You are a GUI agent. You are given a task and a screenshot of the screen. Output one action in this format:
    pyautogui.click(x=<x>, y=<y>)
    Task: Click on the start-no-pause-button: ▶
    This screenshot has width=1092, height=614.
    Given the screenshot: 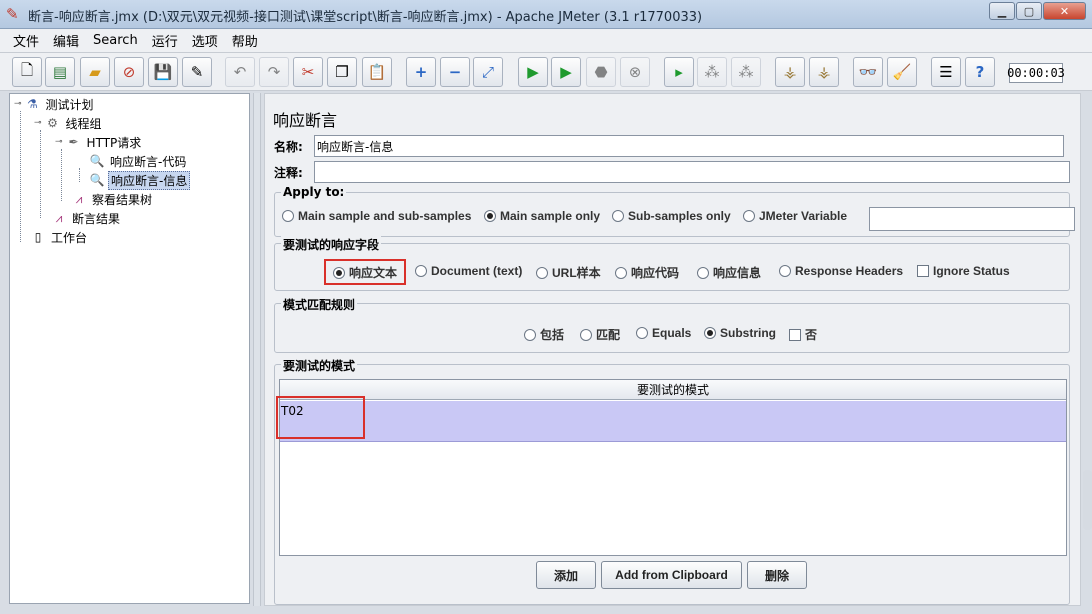 What is the action you would take?
    pyautogui.click(x=566, y=72)
    